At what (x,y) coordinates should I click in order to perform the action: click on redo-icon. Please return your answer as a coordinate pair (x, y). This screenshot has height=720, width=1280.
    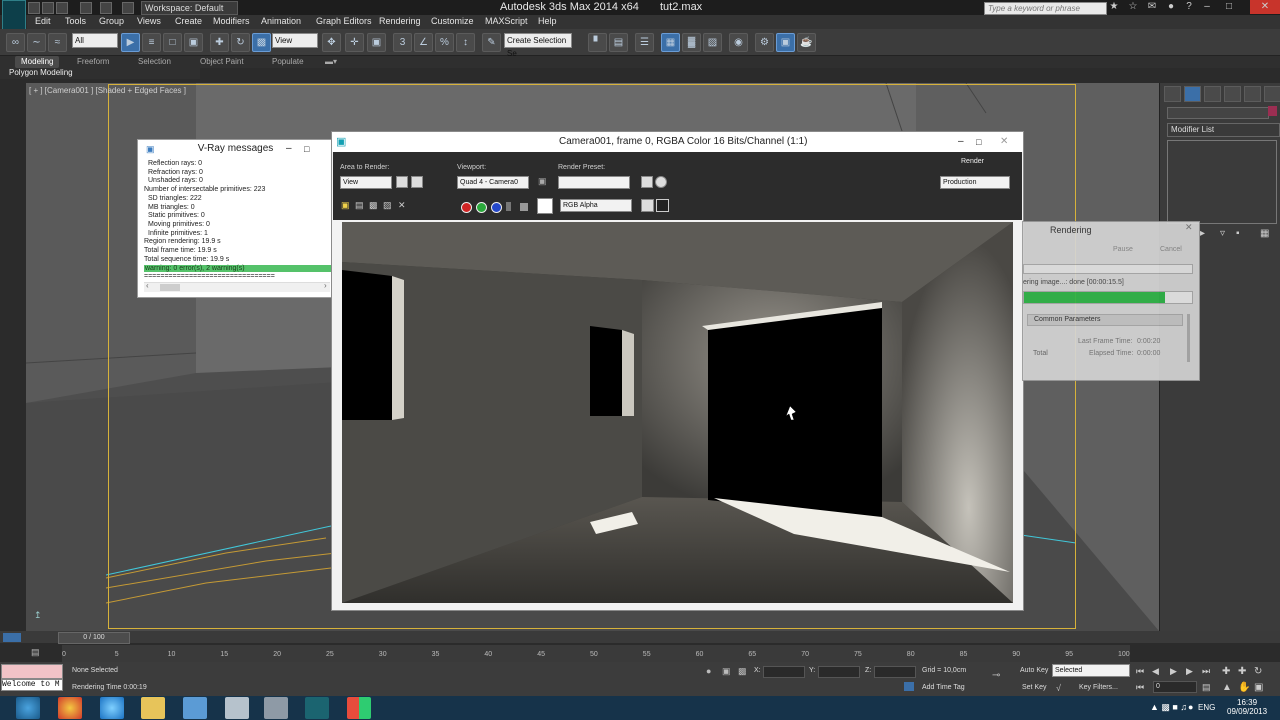
    Looking at the image, I should click on (106, 8).